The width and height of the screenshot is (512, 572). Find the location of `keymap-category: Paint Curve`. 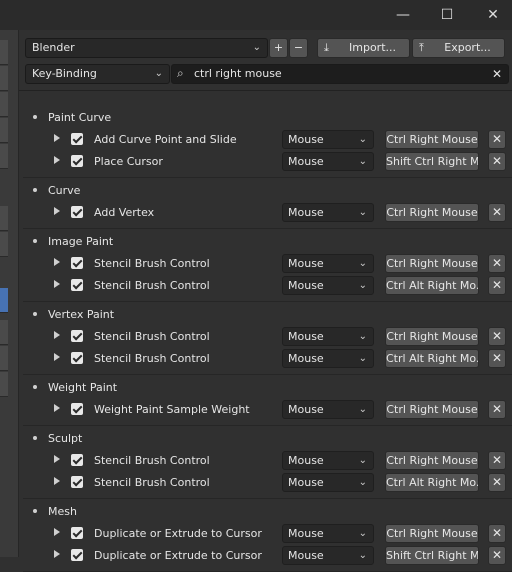

keymap-category: Paint Curve is located at coordinates (265, 118).